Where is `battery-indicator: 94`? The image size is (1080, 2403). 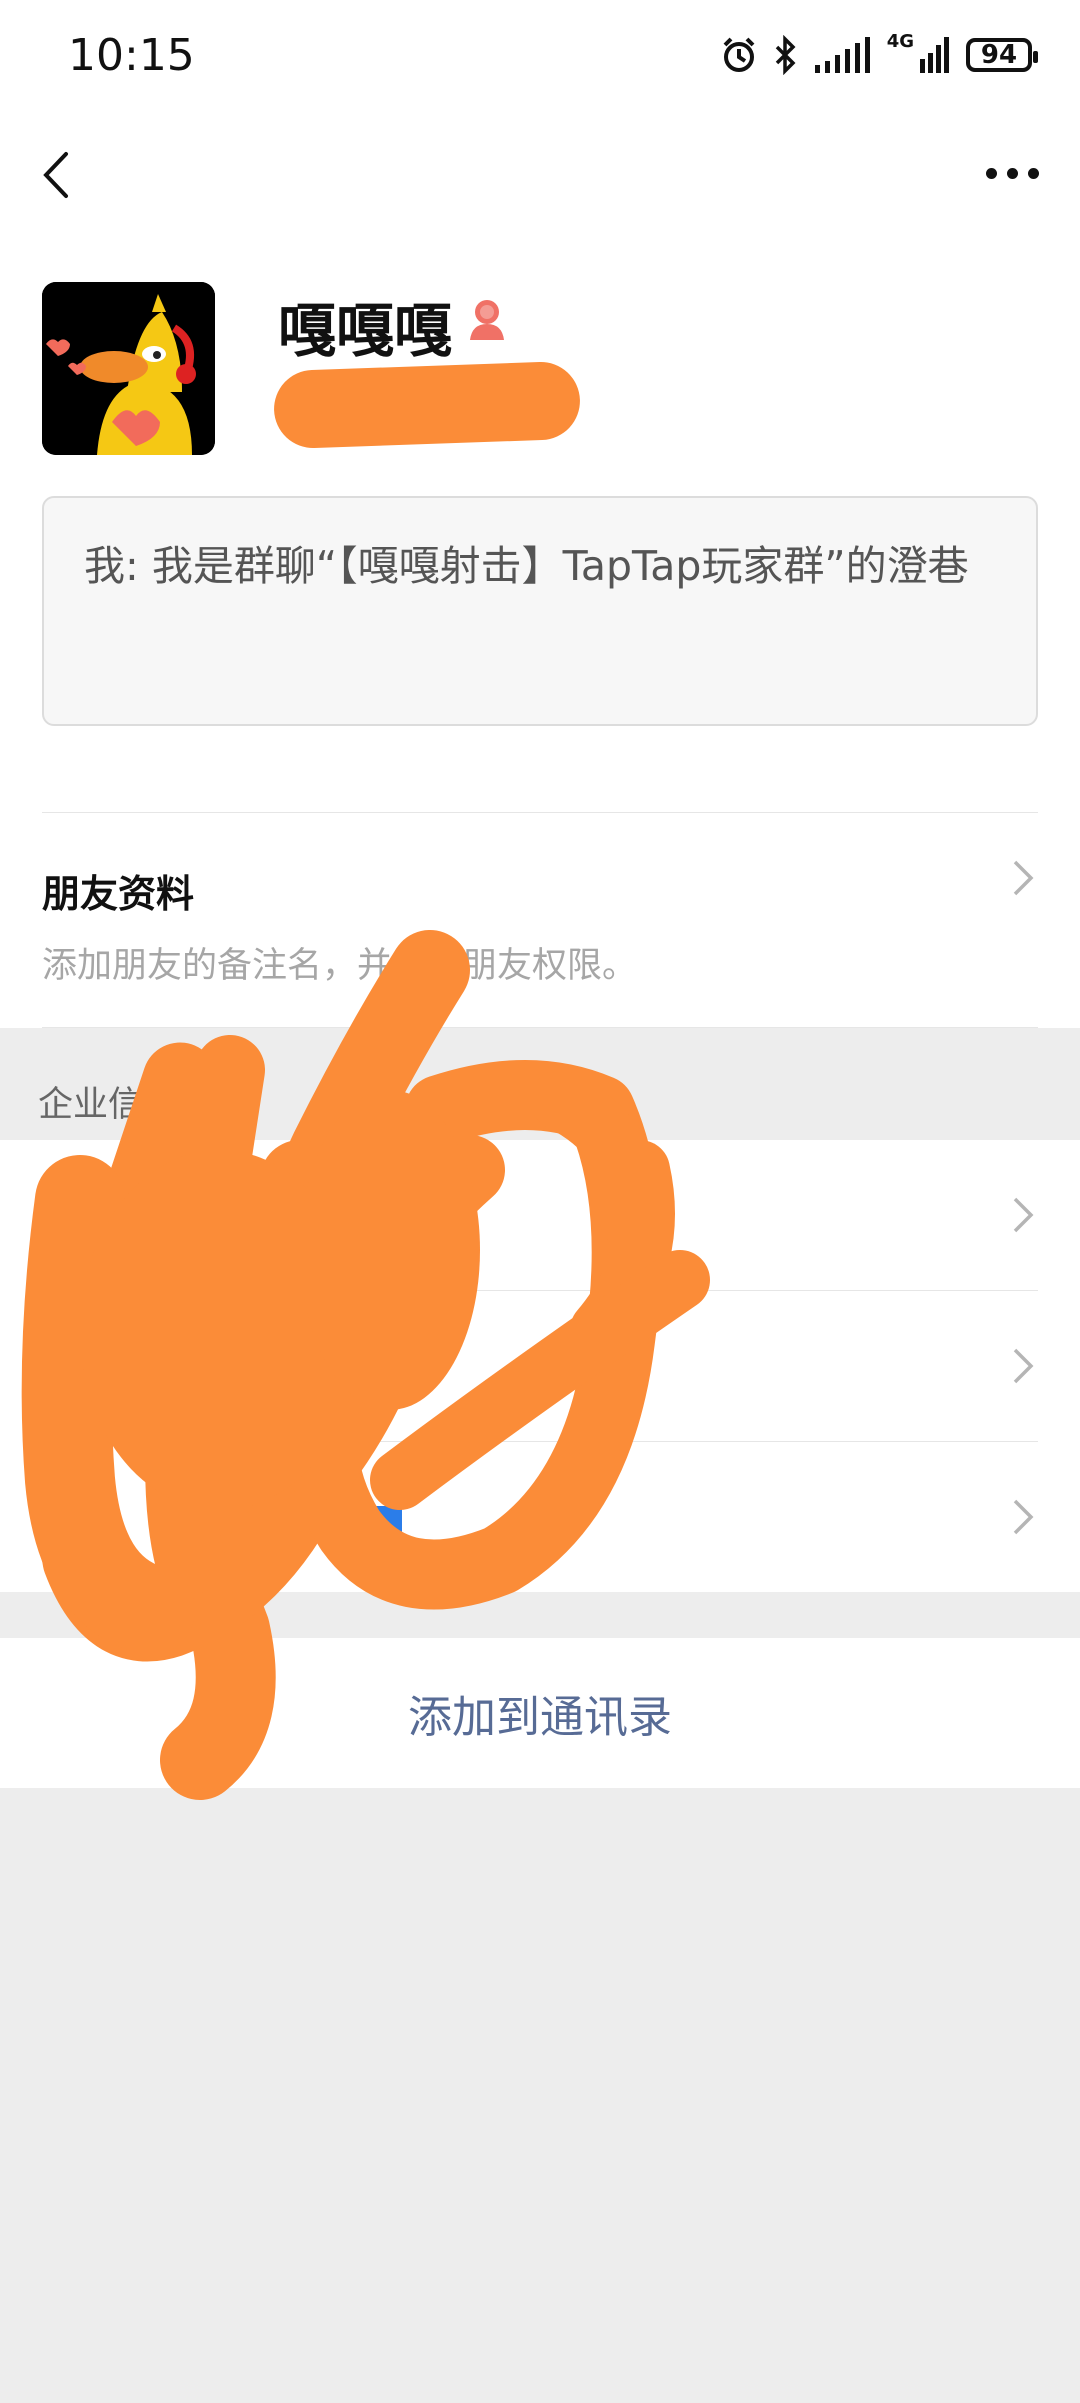 battery-indicator: 94 is located at coordinates (1002, 55).